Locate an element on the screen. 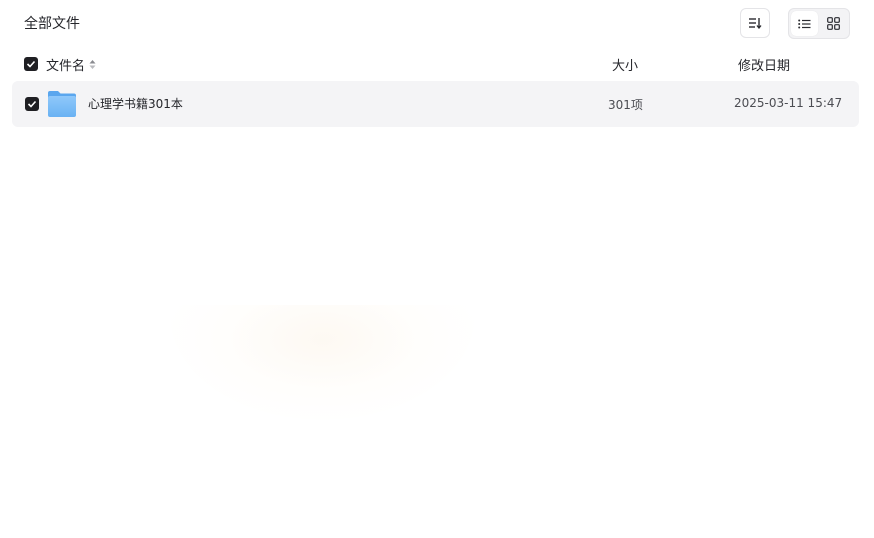  sort-button is located at coordinates (755, 23).